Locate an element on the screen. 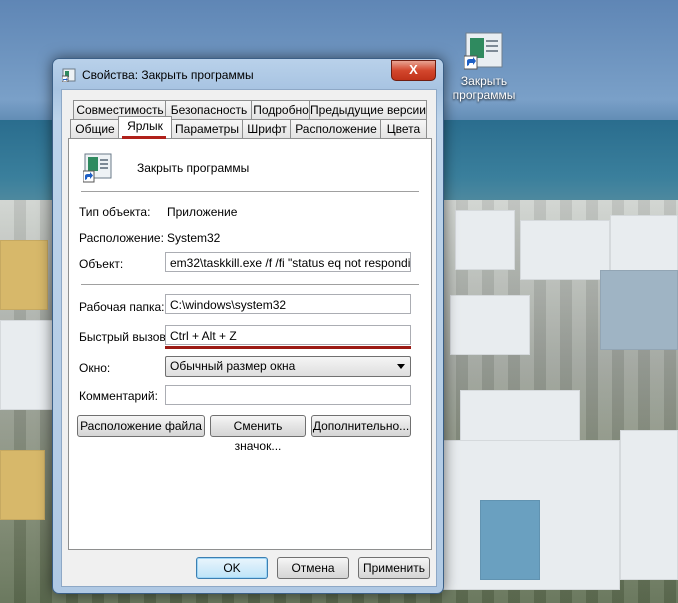 The width and height of the screenshot is (678, 603). close-button: X is located at coordinates (413, 70).